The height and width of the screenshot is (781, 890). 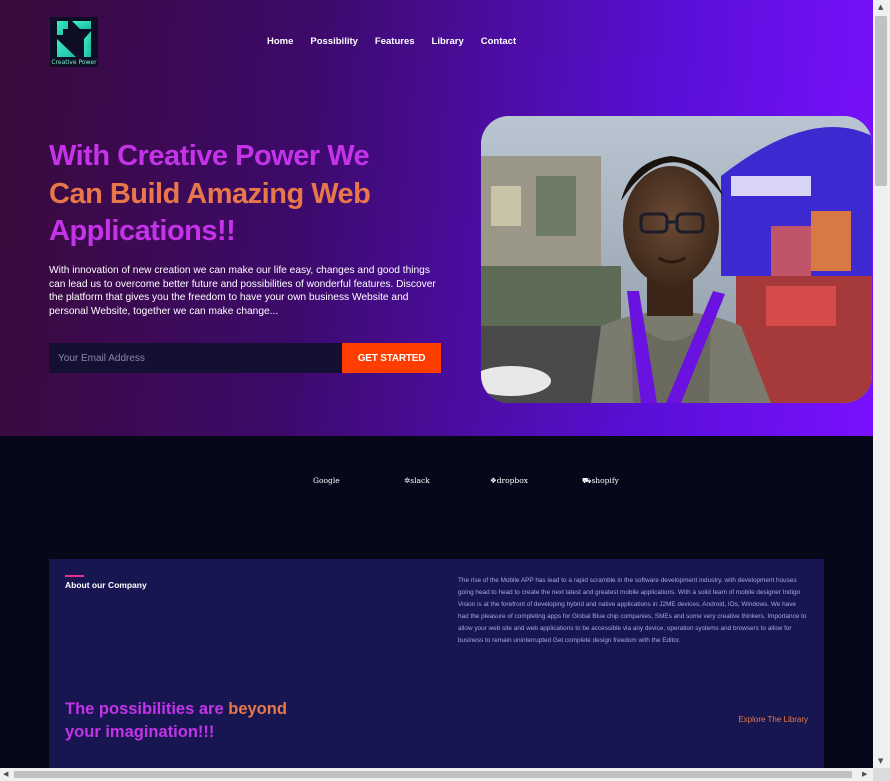 I want to click on get-started-button: GET STARTED, so click(x=391, y=358).